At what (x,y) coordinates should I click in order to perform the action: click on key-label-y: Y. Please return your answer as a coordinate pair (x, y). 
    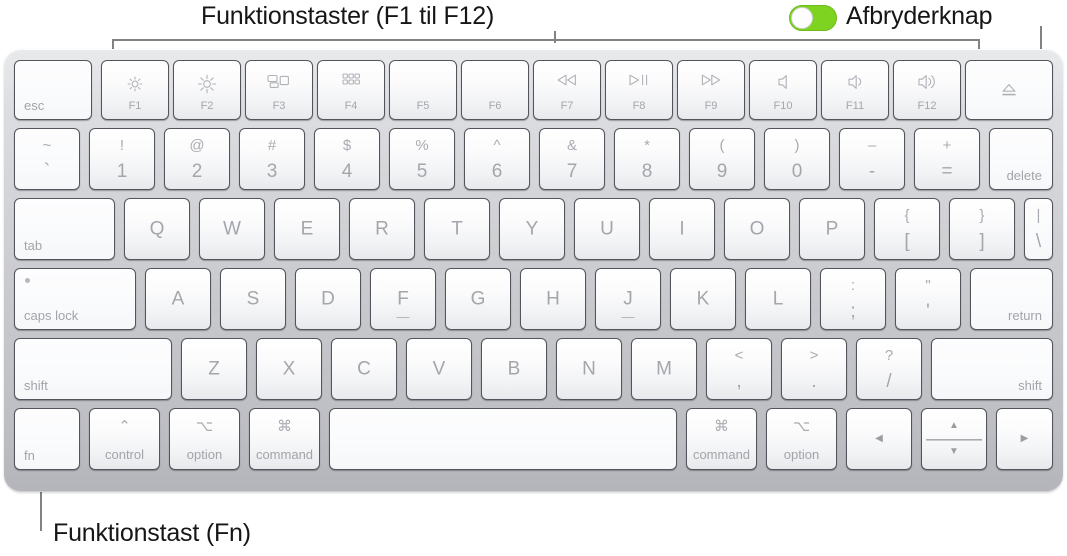
    Looking at the image, I should click on (532, 229).